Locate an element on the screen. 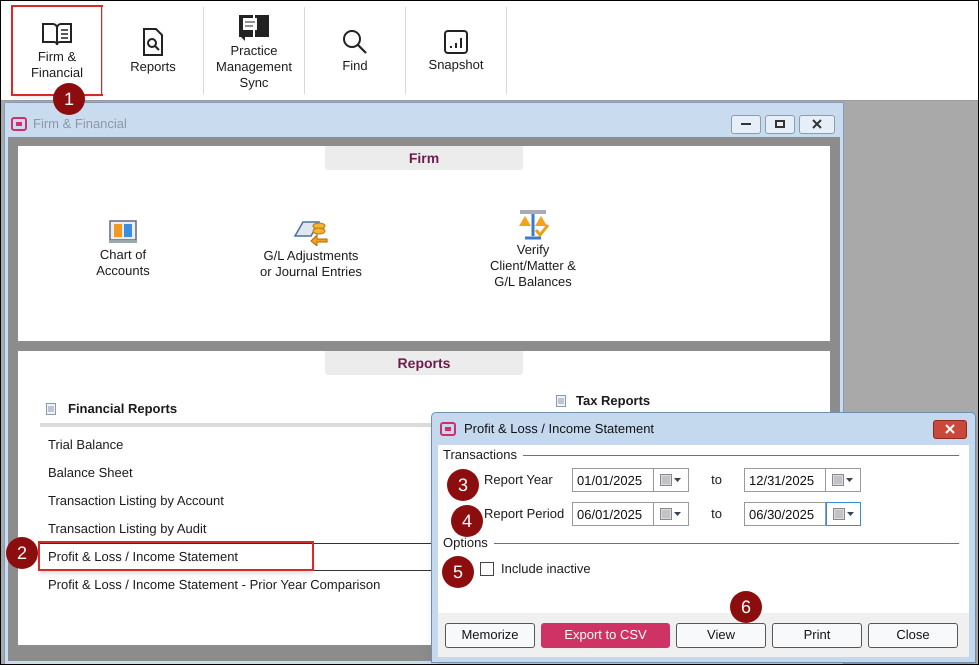 This screenshot has width=979, height=665. minimize-icon is located at coordinates (746, 124).